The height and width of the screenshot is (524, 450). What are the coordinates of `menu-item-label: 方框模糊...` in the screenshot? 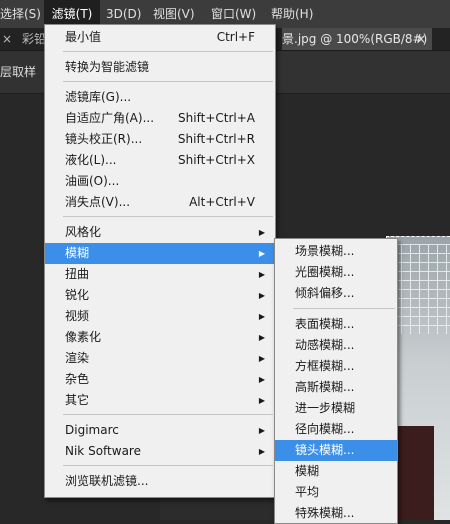 It's located at (325, 366).